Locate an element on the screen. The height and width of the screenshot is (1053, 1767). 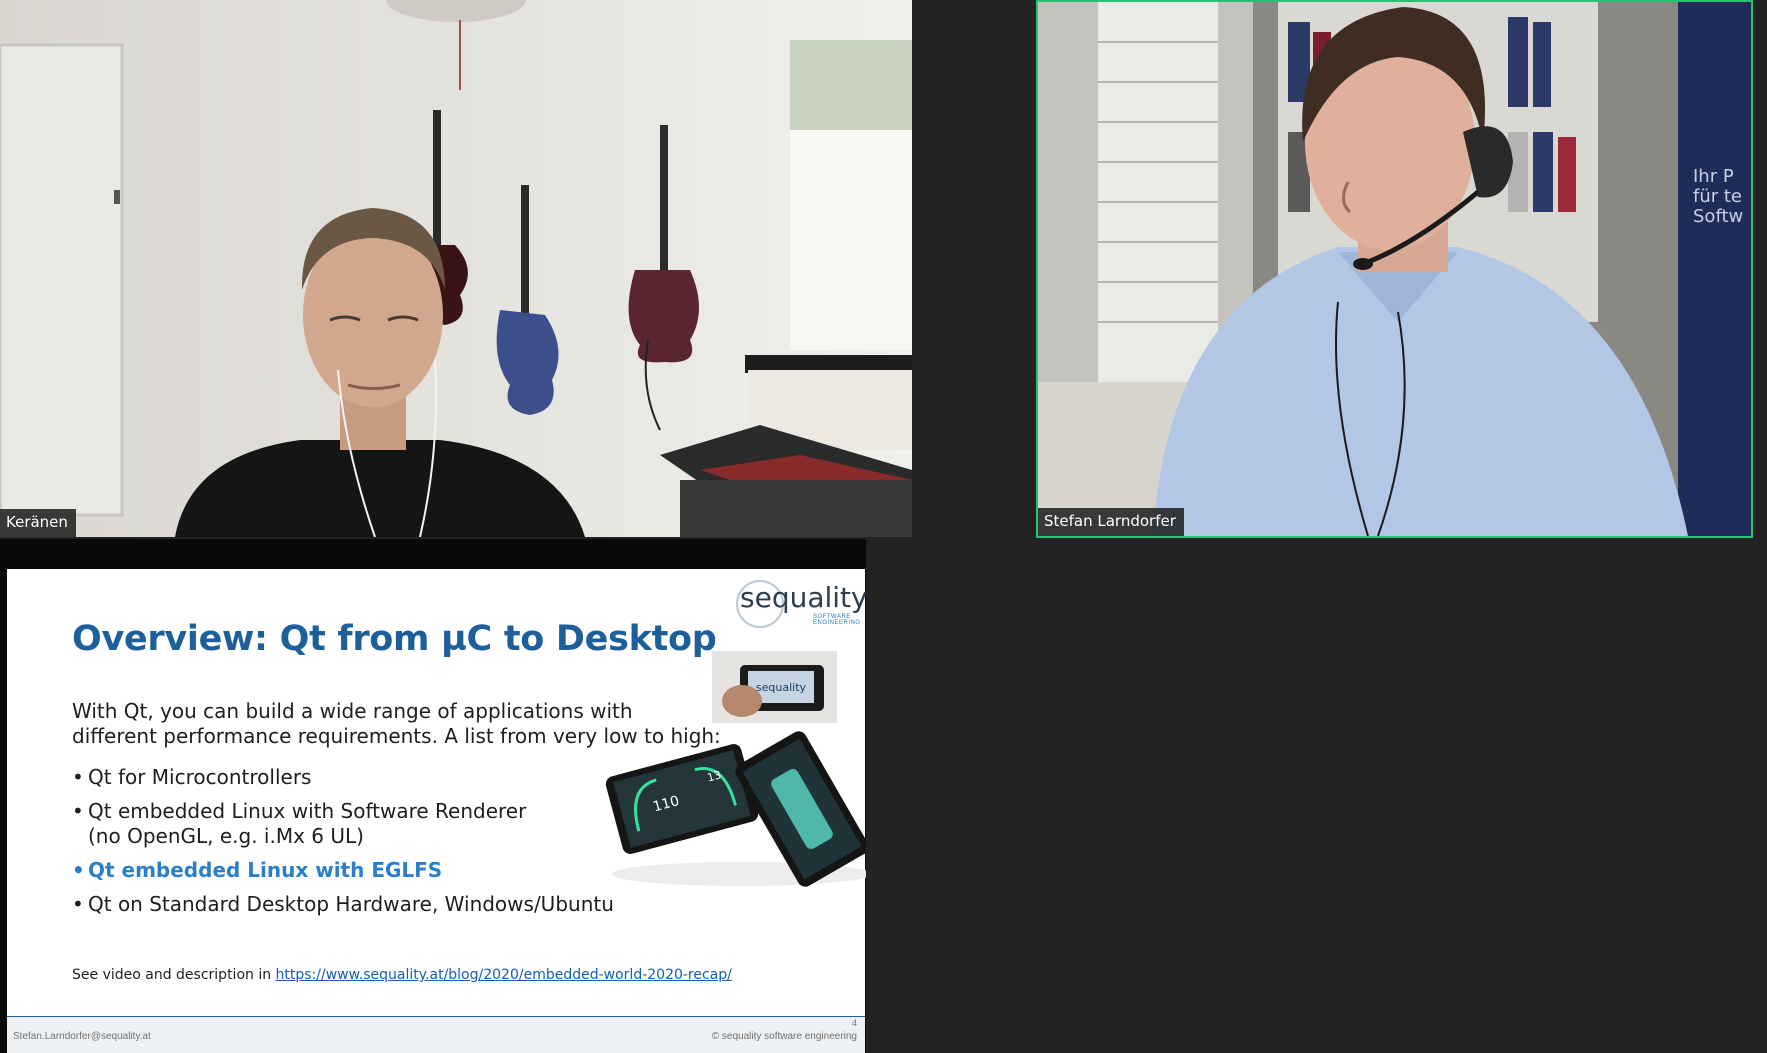
logo-subtitle: SOFTWARE ENGINEERING is located at coordinates (837, 620).